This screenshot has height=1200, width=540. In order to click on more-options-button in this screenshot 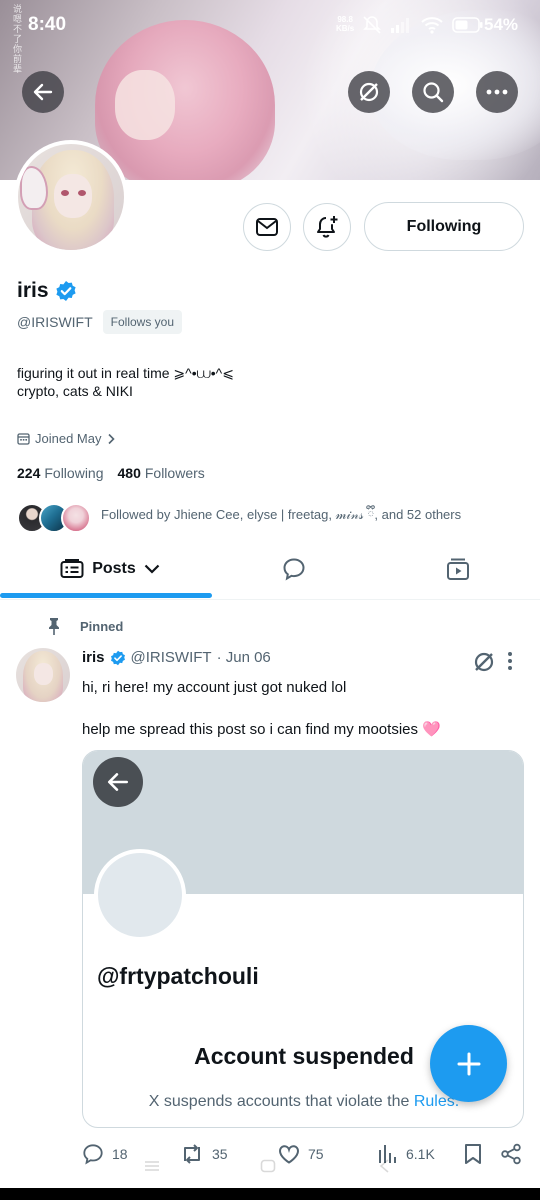, I will do `click(497, 92)`.